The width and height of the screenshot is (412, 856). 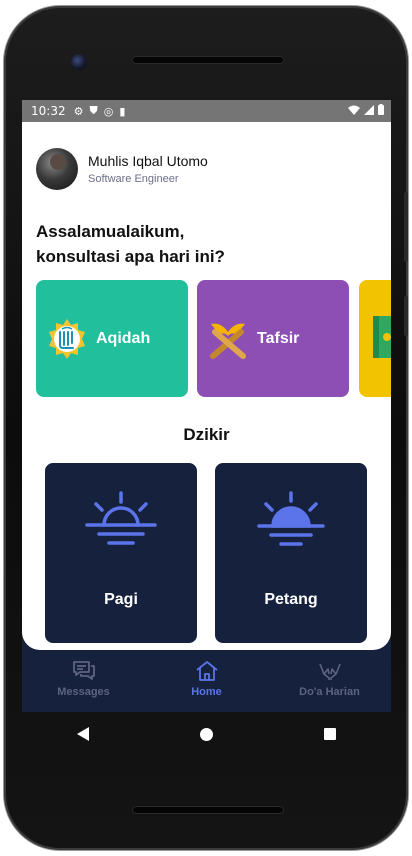 I want to click on sync-icon: ◎, so click(x=108, y=111).